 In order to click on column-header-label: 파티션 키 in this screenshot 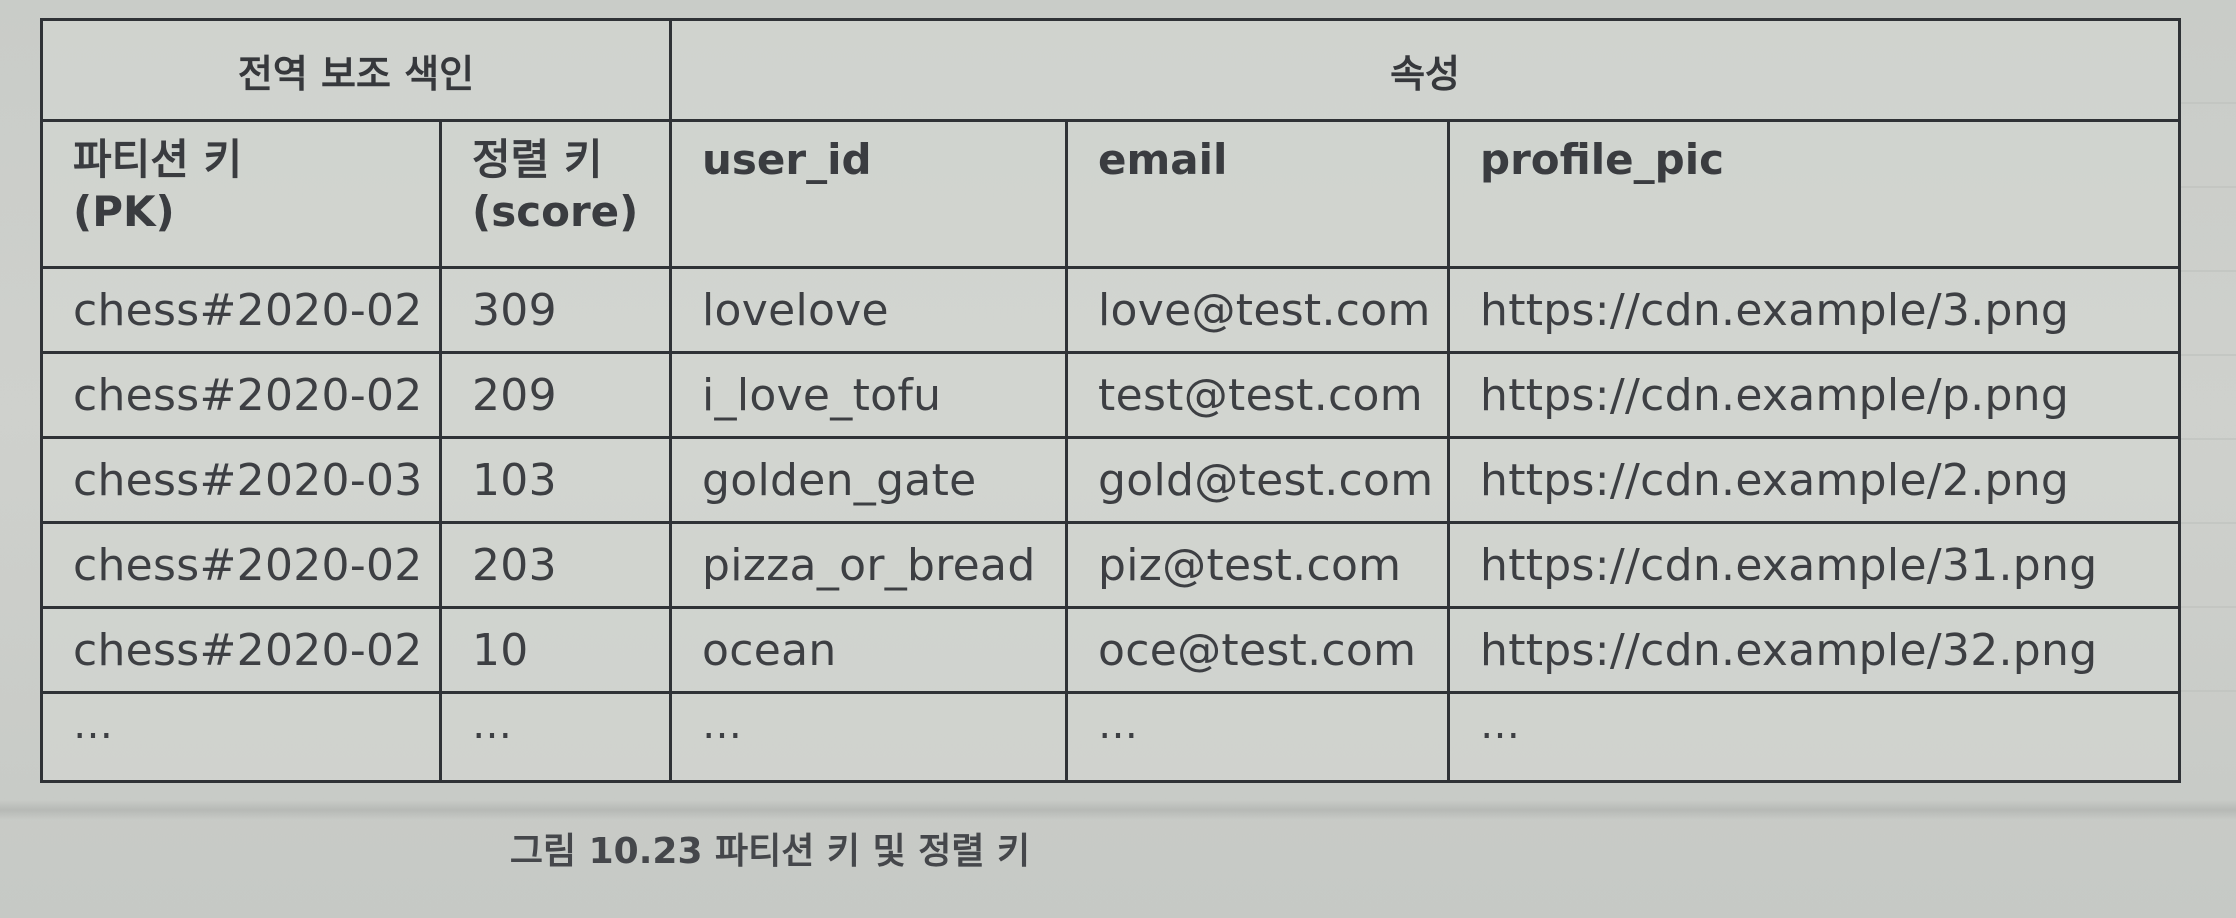, I will do `click(158, 159)`.